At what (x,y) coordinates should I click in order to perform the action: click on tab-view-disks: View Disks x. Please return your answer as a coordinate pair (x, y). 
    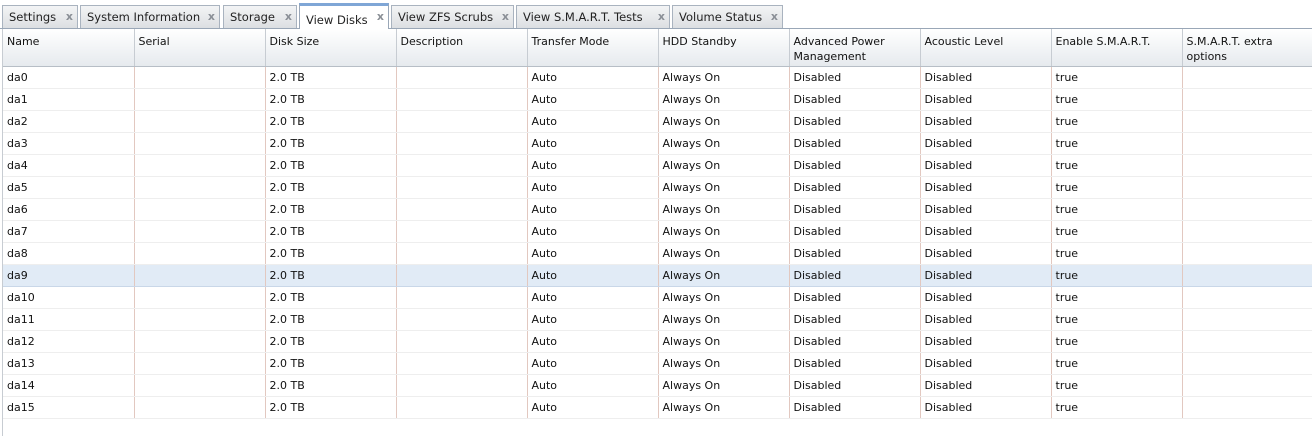
    Looking at the image, I should click on (344, 16).